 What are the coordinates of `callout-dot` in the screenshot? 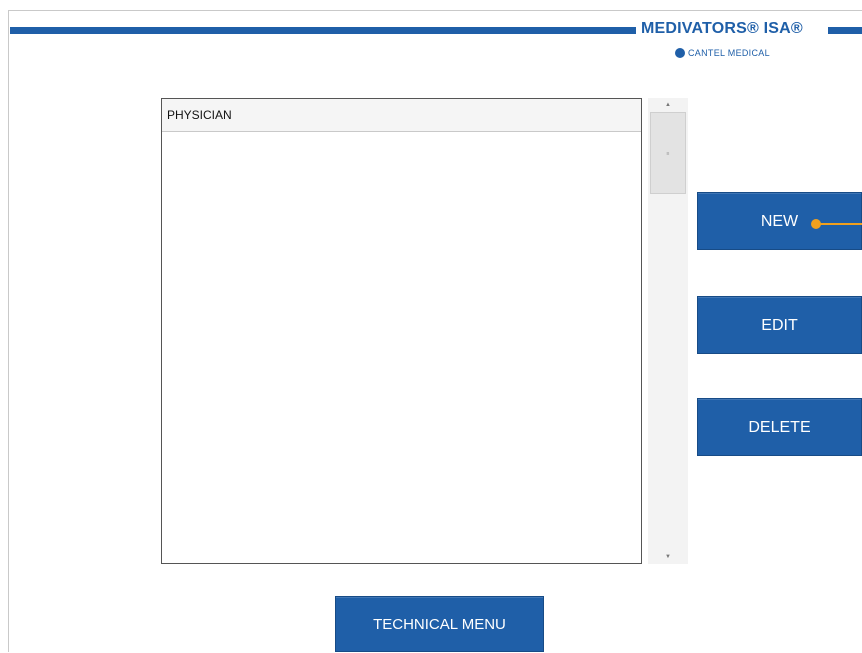 It's located at (816, 224).